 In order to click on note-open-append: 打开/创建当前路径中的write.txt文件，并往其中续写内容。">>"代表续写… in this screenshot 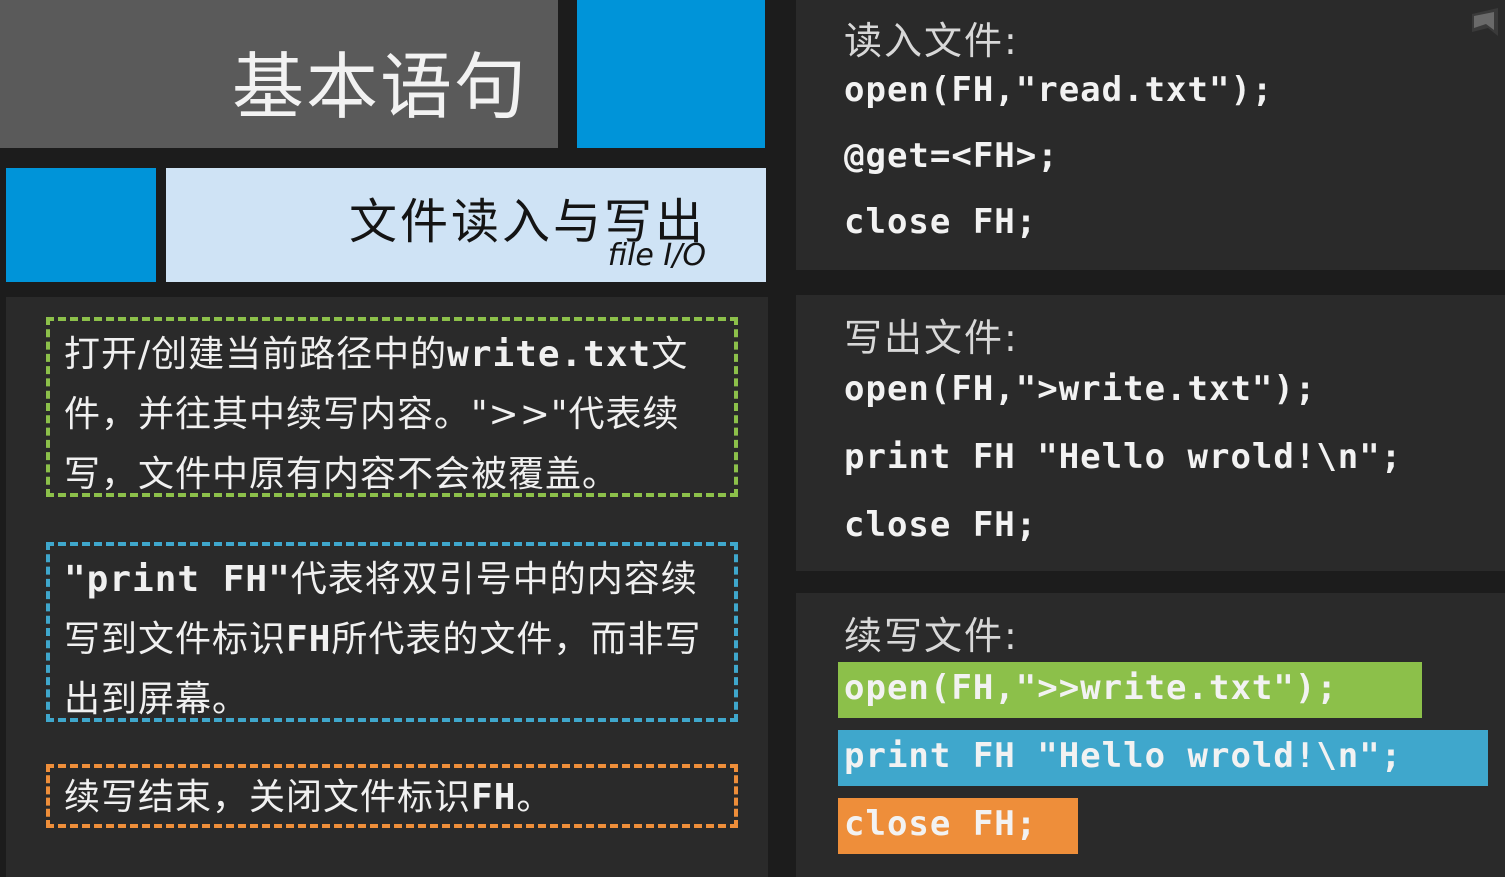, I will do `click(392, 407)`.